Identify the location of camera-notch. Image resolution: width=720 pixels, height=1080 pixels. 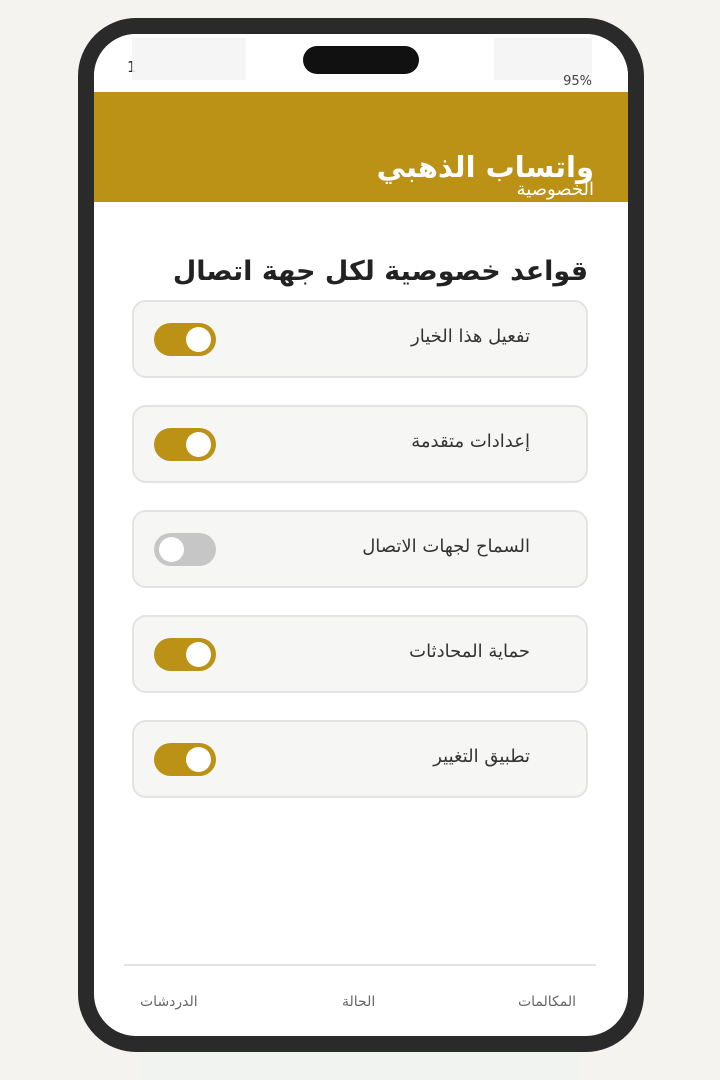
(361, 60).